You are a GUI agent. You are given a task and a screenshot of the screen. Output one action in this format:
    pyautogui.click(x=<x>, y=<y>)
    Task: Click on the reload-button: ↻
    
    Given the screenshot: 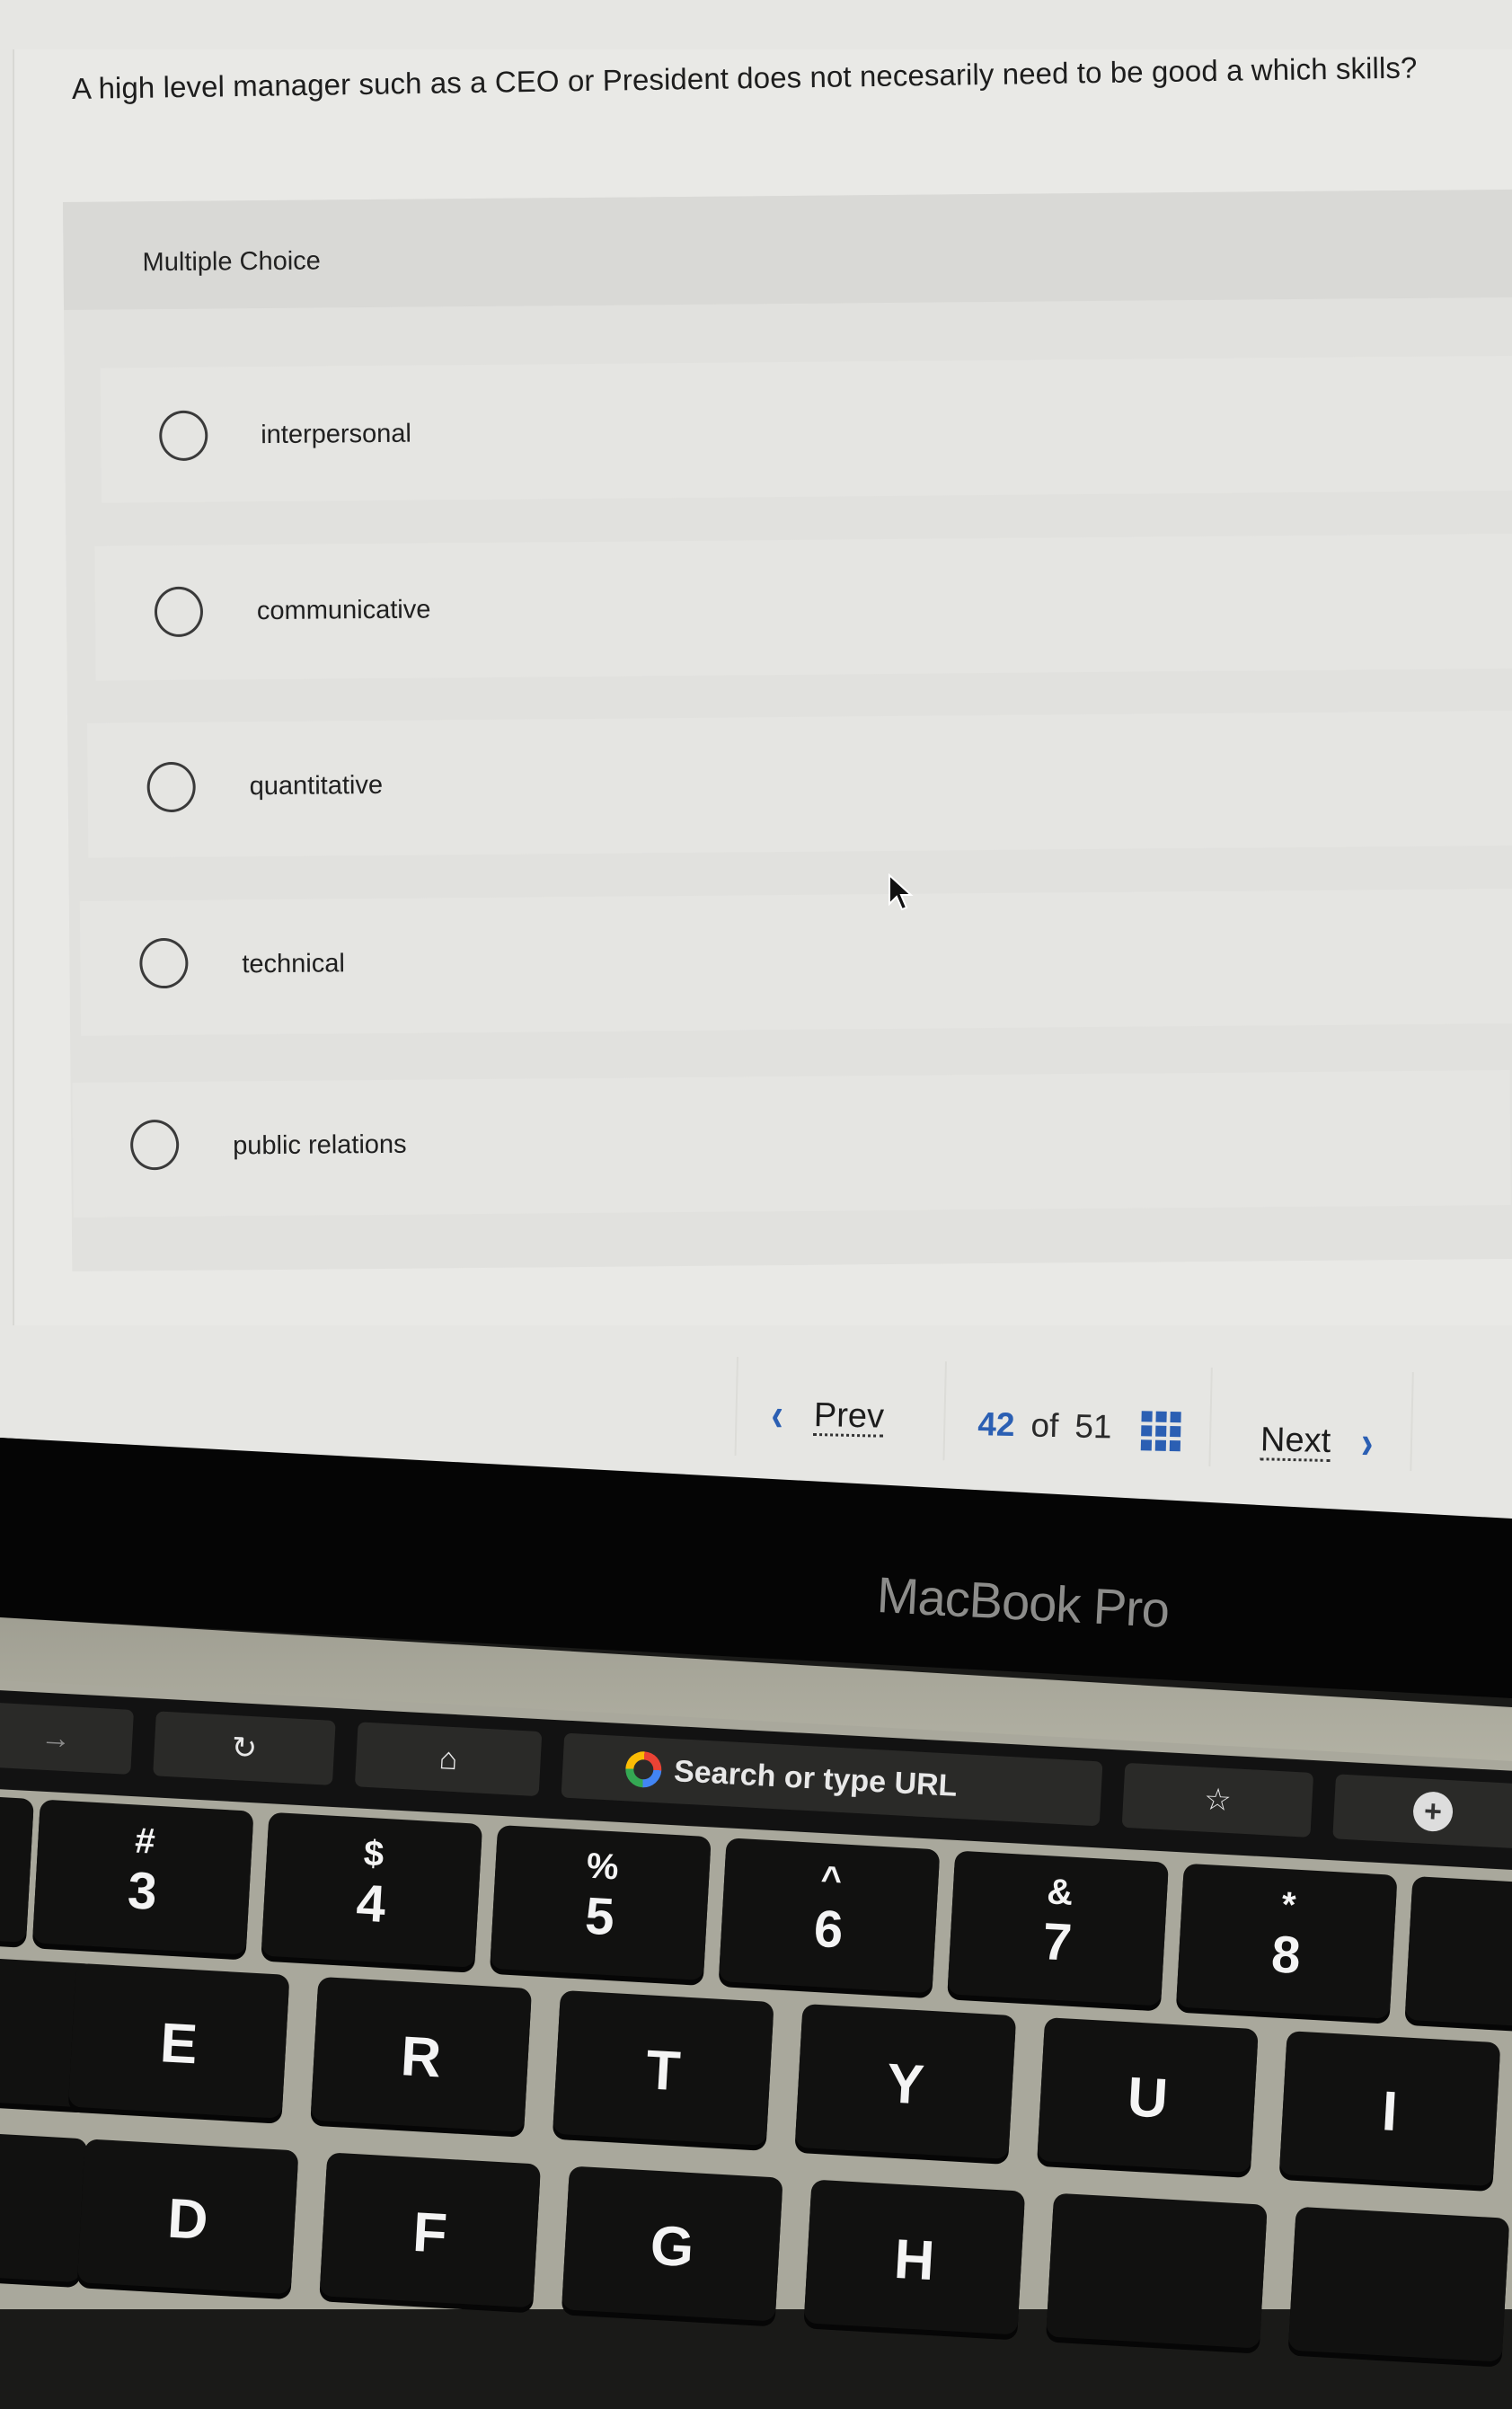 What is the action you would take?
    pyautogui.click(x=245, y=1748)
    